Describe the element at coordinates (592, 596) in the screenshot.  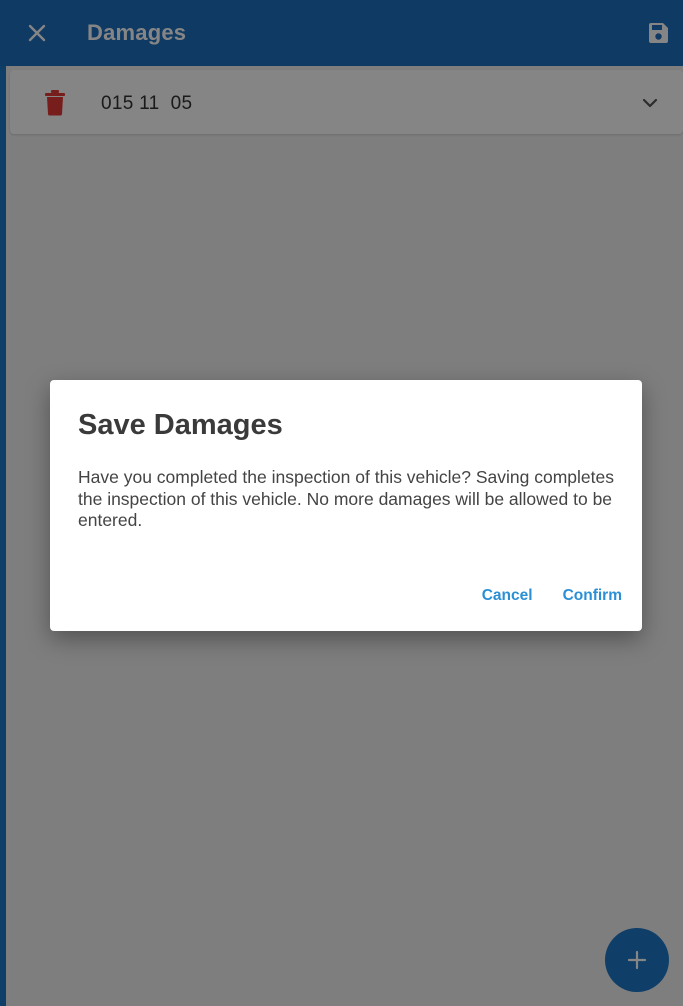
I see `confirm-button: Confirm` at that location.